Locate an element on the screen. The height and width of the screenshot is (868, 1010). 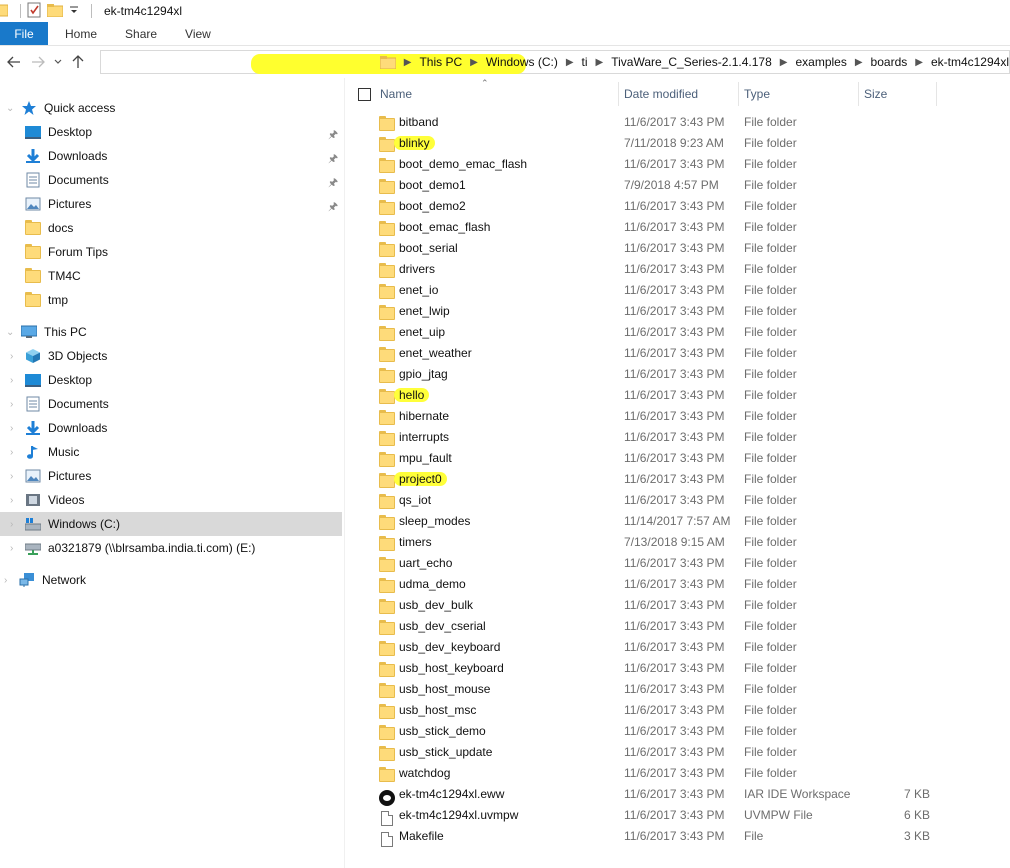
customize-toolbar-icon is located at coordinates (74, 11).